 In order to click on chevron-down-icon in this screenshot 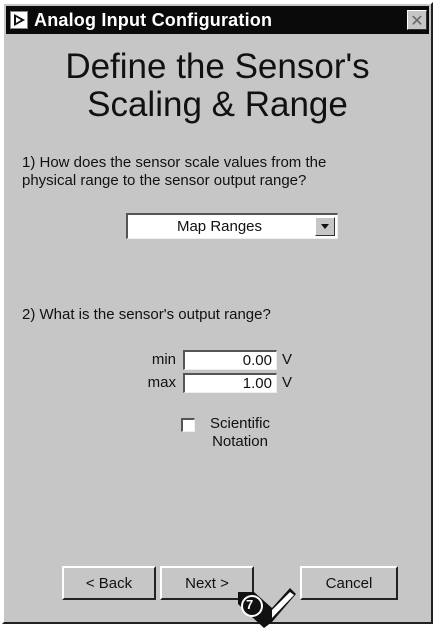, I will do `click(325, 226)`.